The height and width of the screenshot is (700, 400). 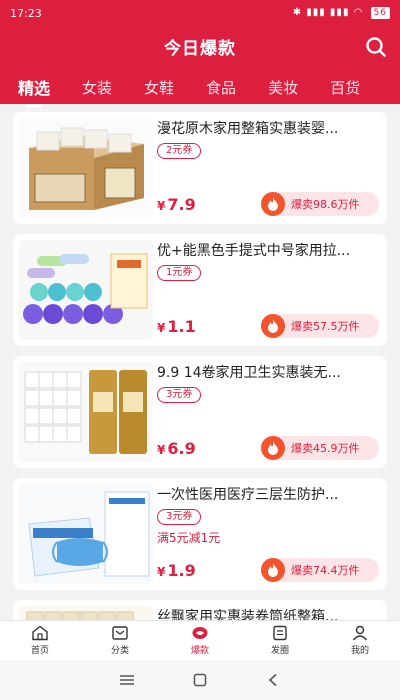 I want to click on tab-food: 食品, so click(x=221, y=87).